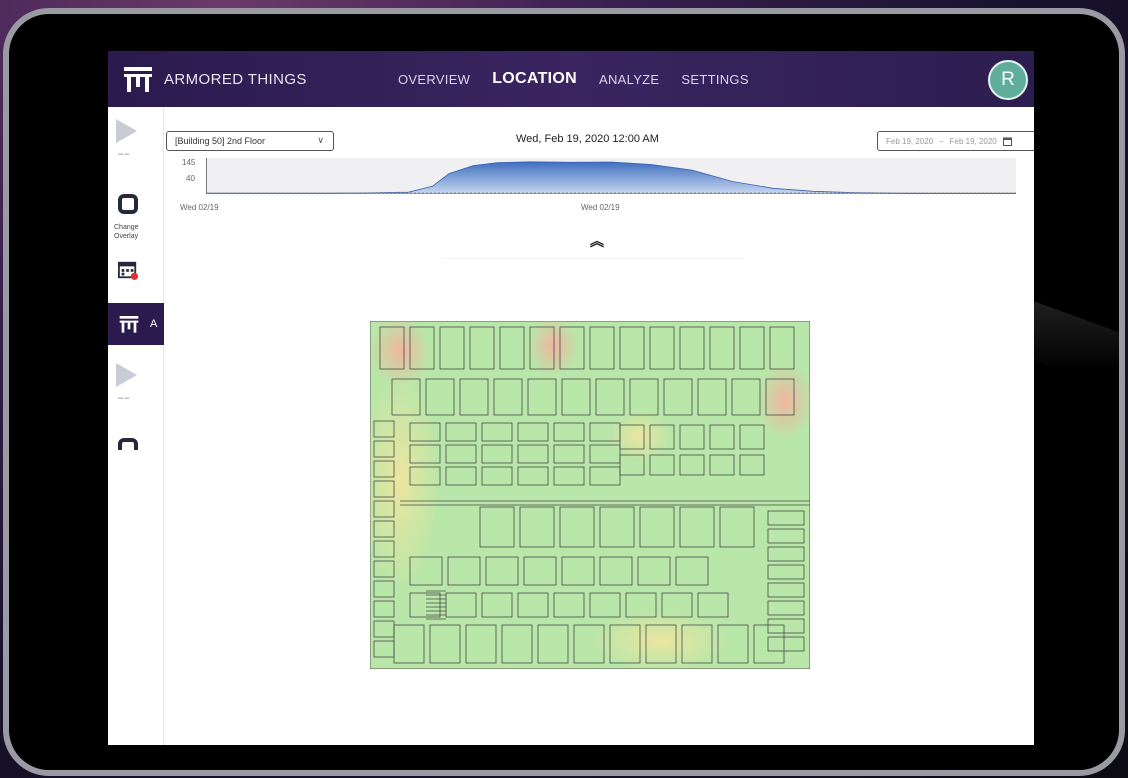 The height and width of the screenshot is (778, 1128). What do you see at coordinates (597, 241) in the screenshot?
I see `collapse-timeline-button: ︽` at bounding box center [597, 241].